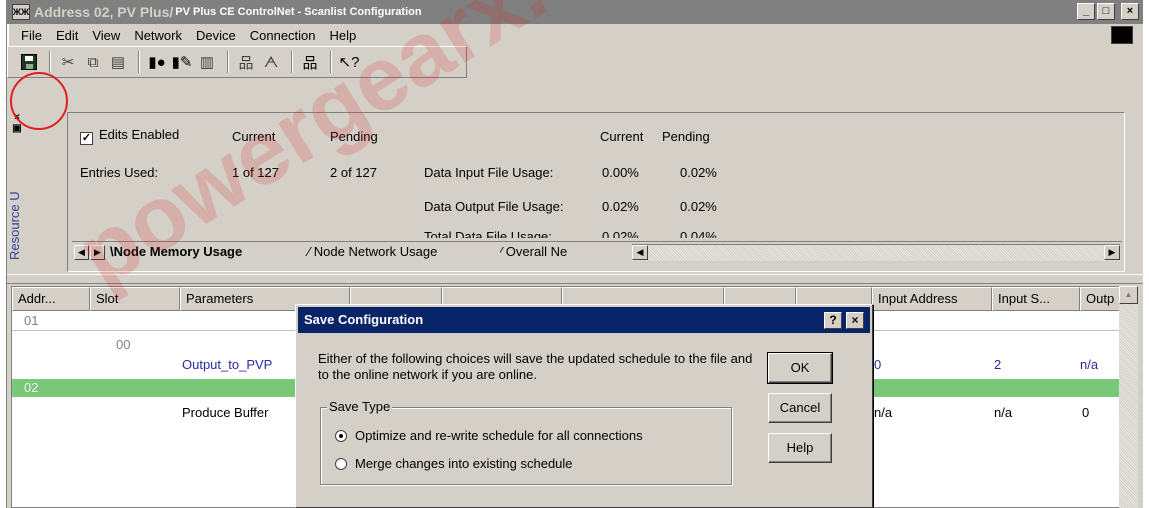  What do you see at coordinates (575, 279) in the screenshot?
I see `pane-splitter` at bounding box center [575, 279].